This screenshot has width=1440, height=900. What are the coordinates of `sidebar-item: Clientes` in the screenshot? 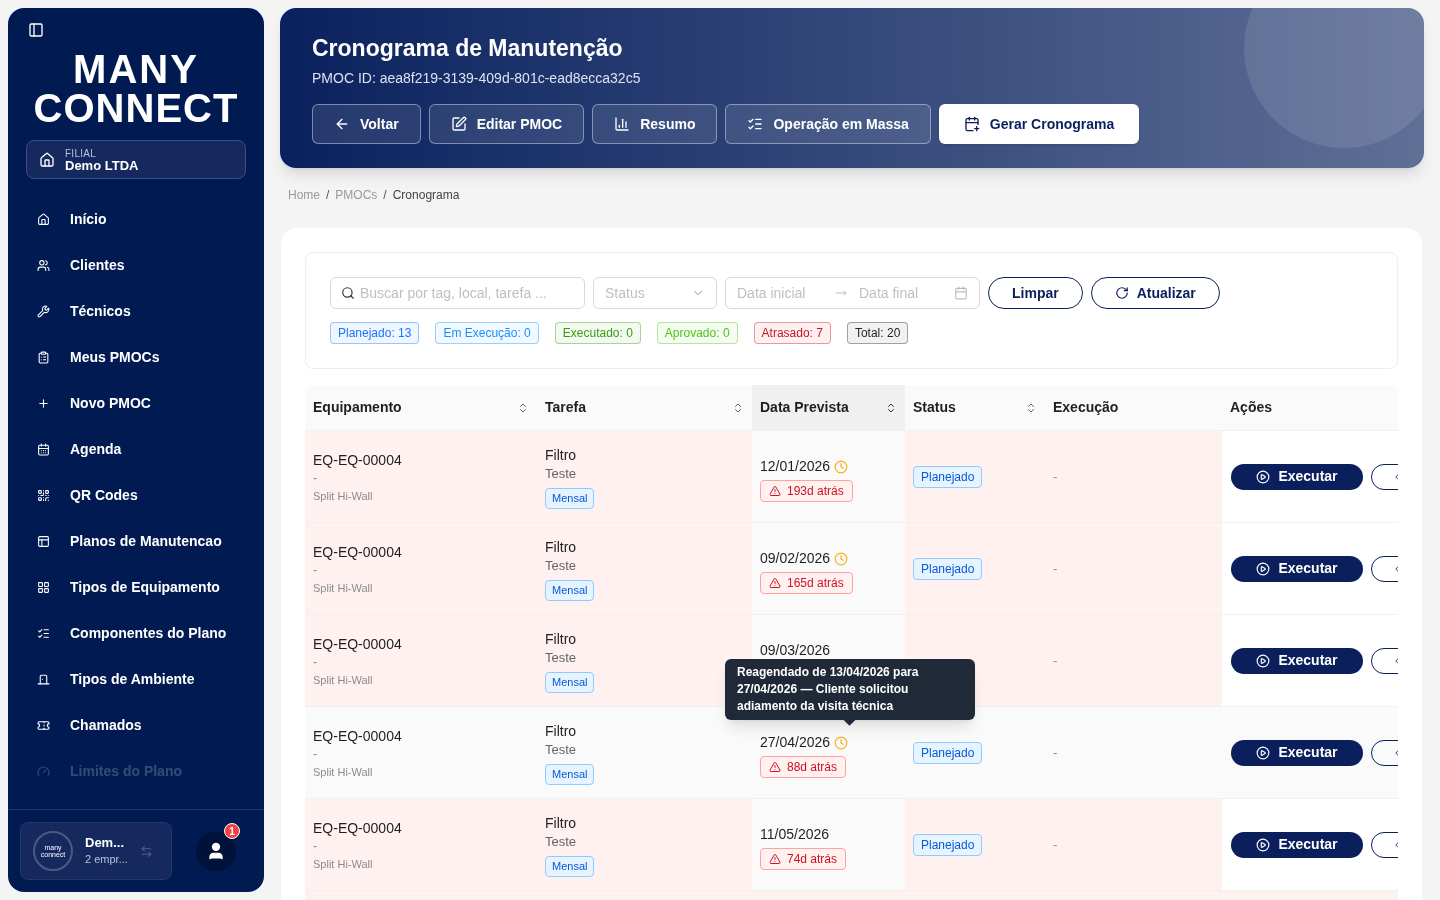 It's located at (136, 265).